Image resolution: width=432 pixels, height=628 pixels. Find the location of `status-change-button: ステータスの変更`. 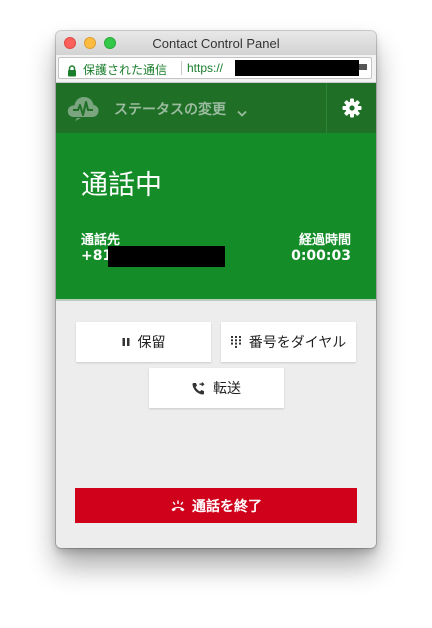

status-change-button: ステータスの変更 is located at coordinates (170, 109).